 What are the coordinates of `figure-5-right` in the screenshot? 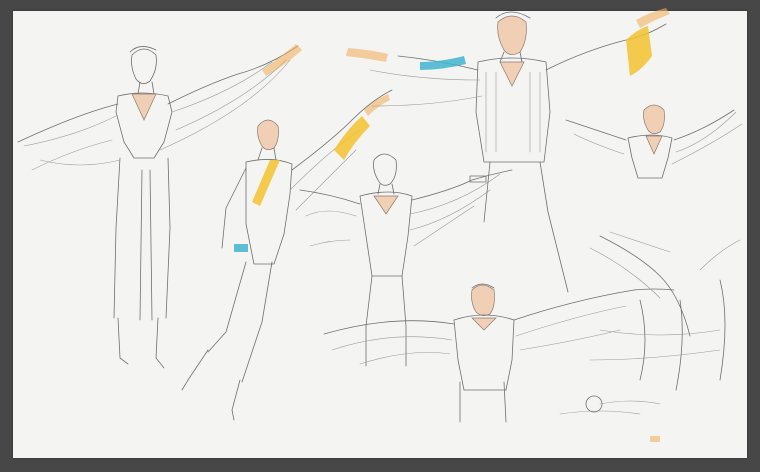 It's located at (654, 141).